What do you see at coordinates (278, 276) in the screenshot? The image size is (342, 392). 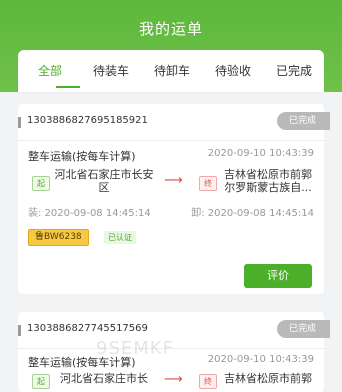 I see `evaluate-button: 评价` at bounding box center [278, 276].